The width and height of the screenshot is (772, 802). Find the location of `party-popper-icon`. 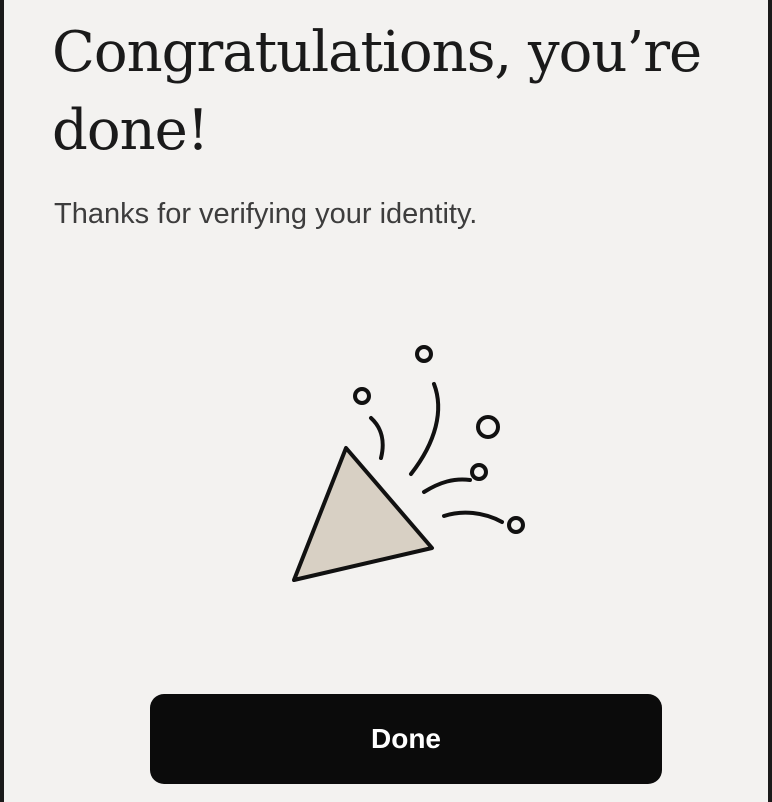

party-popper-icon is located at coordinates (408, 463).